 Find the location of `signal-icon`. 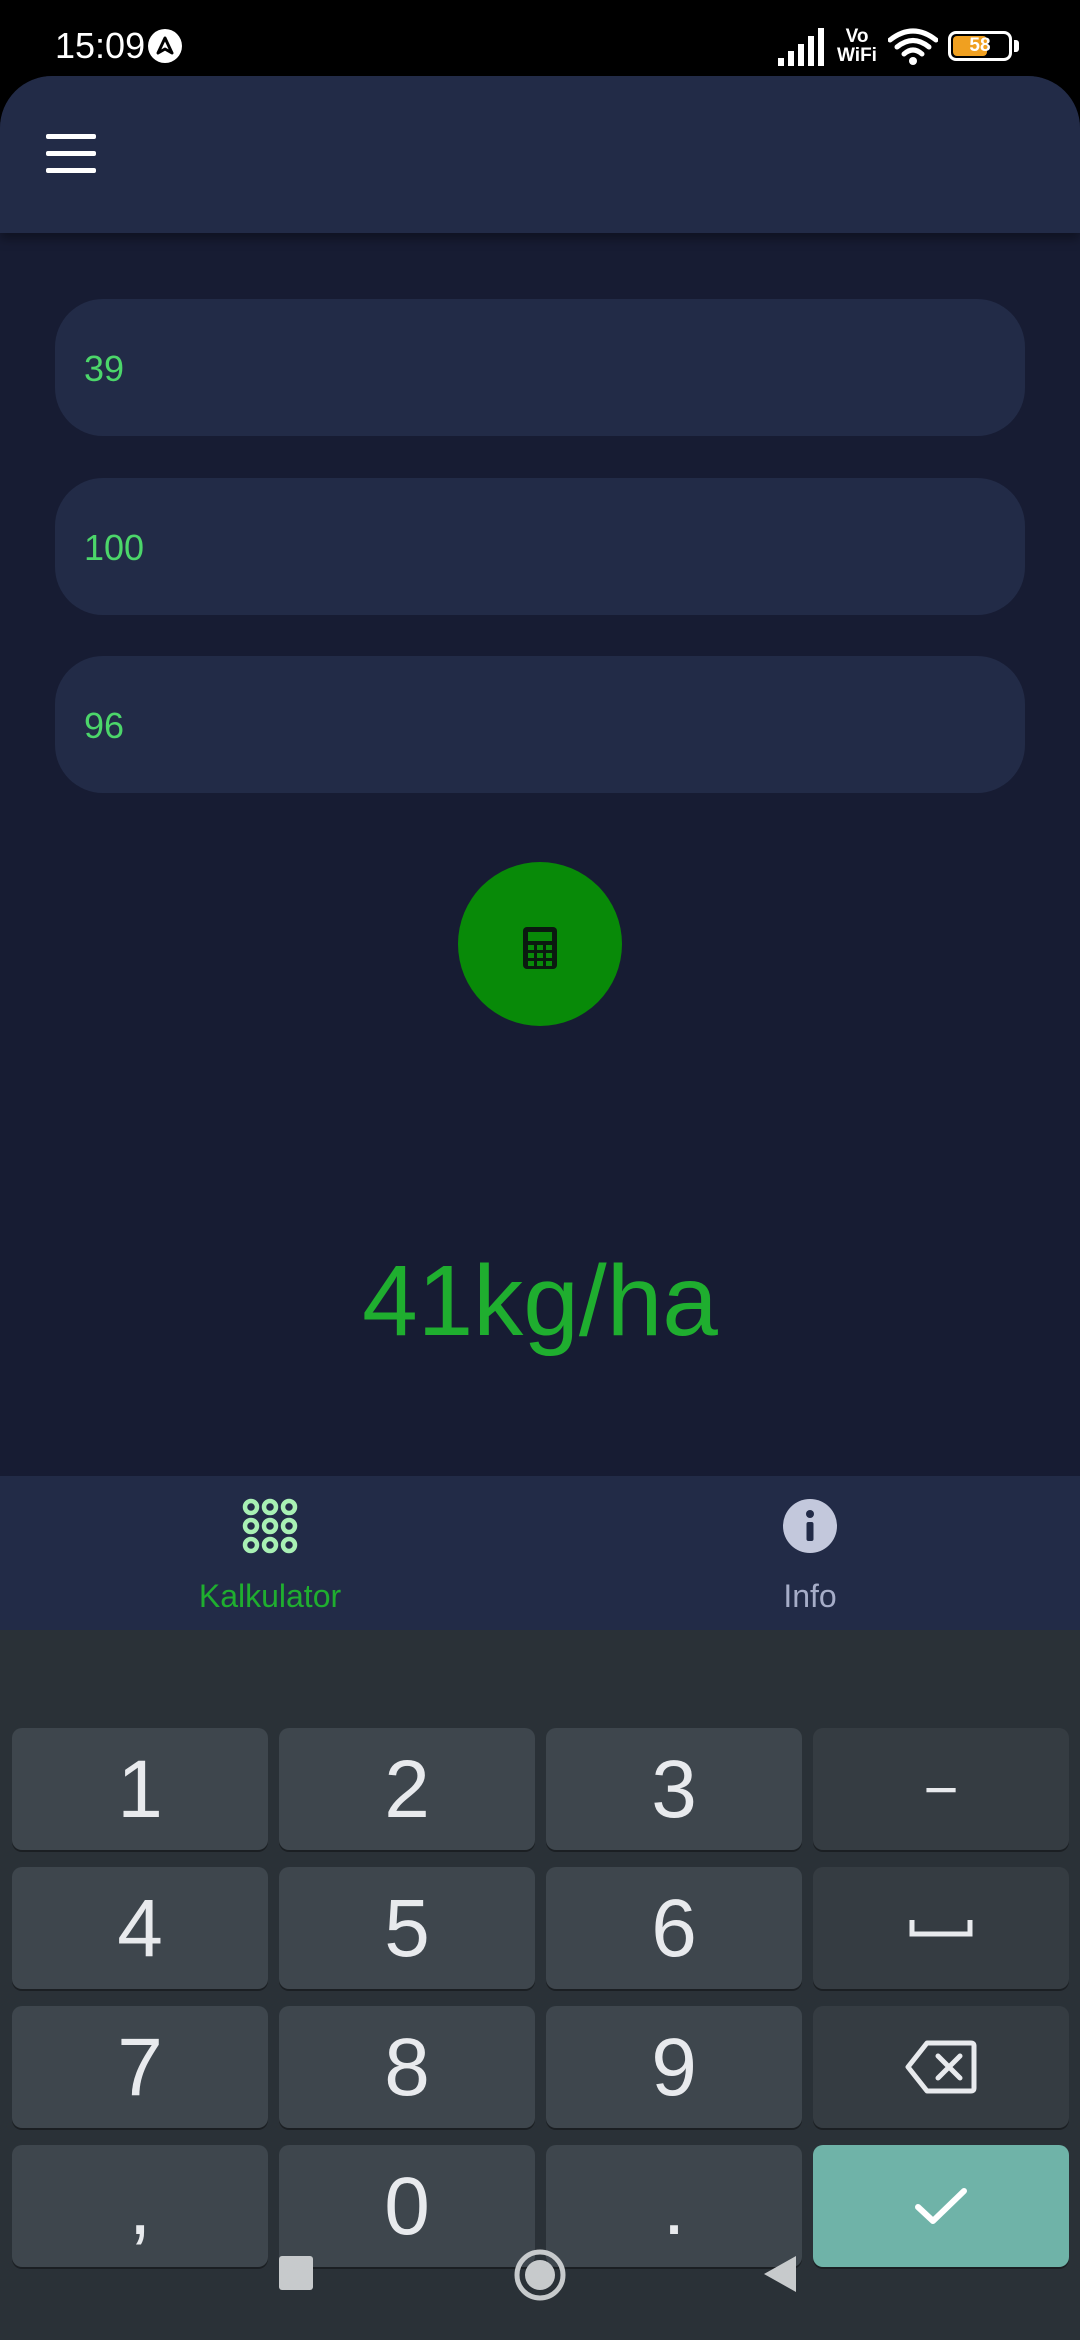

signal-icon is located at coordinates (801, 47).